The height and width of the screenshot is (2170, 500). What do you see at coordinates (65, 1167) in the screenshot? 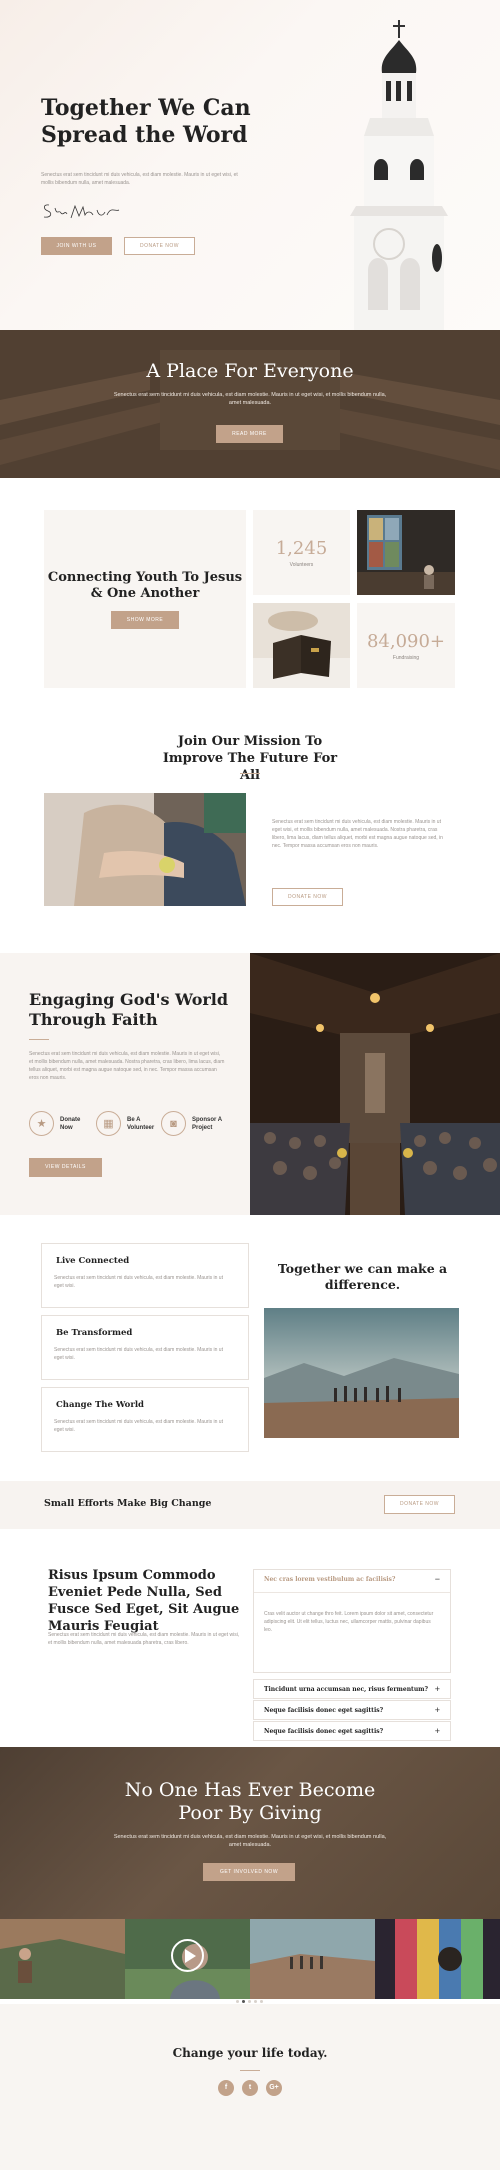
I see `view-details-button: VIEW DETAILS` at bounding box center [65, 1167].